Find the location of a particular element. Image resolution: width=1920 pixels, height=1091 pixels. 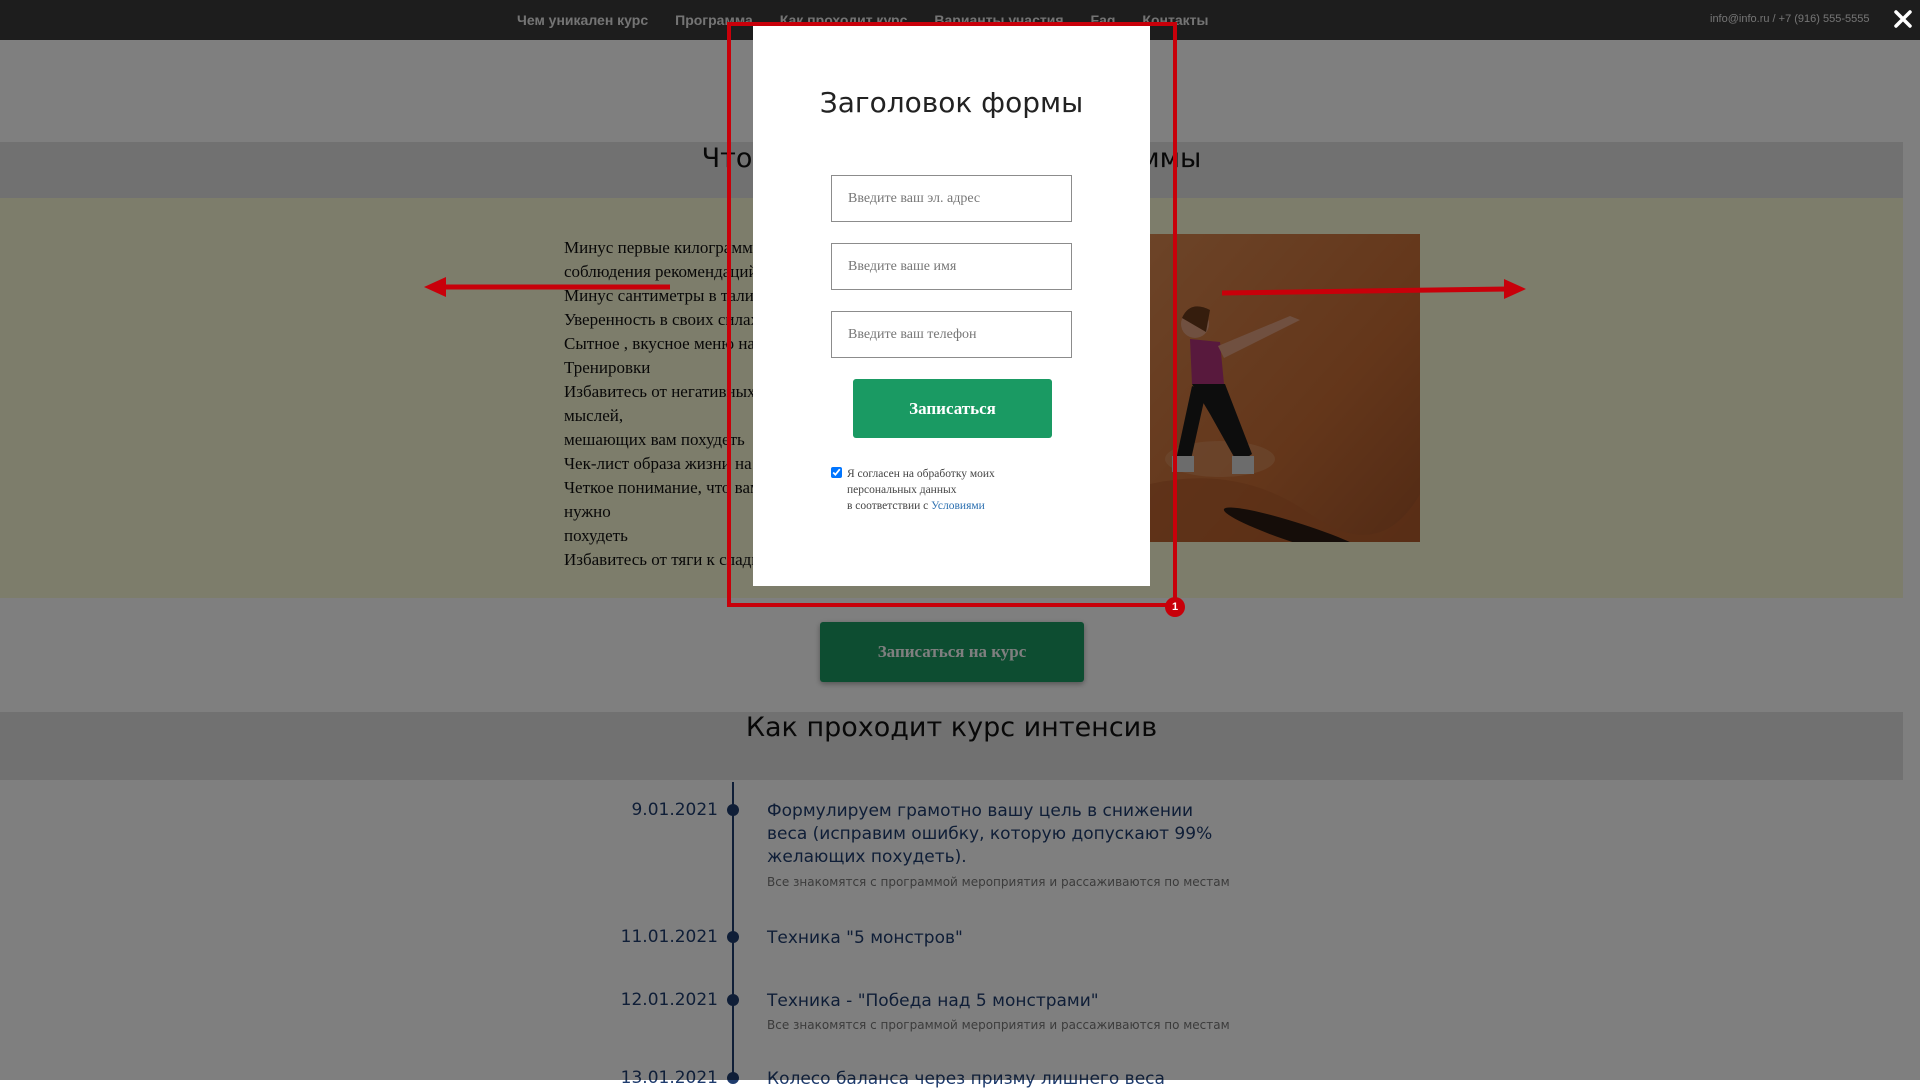

close-icon is located at coordinates (1903, 19).